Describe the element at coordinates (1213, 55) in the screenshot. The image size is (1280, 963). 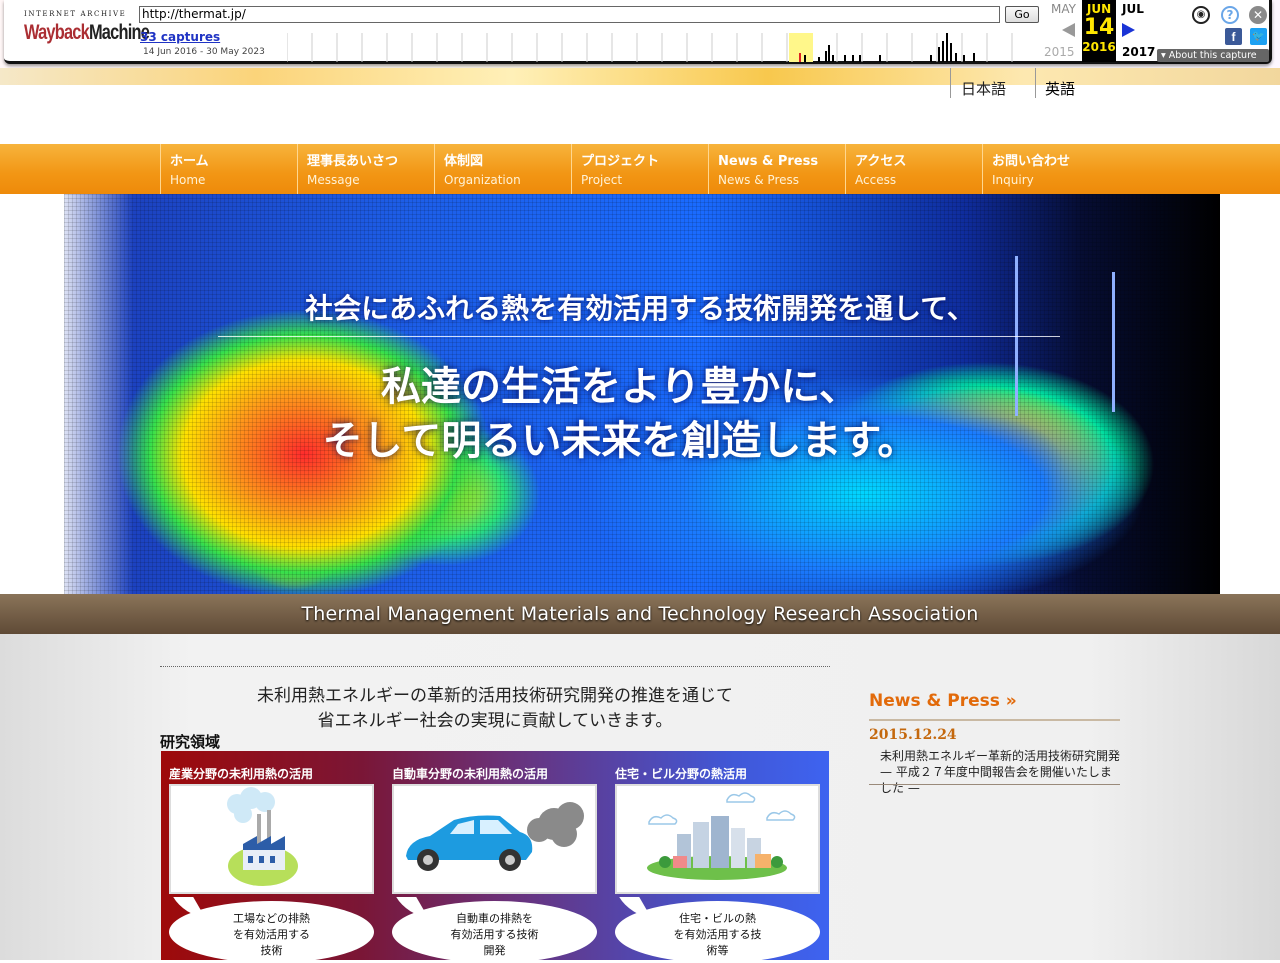
I see `about-capture-button: ▾ About this capture` at that location.